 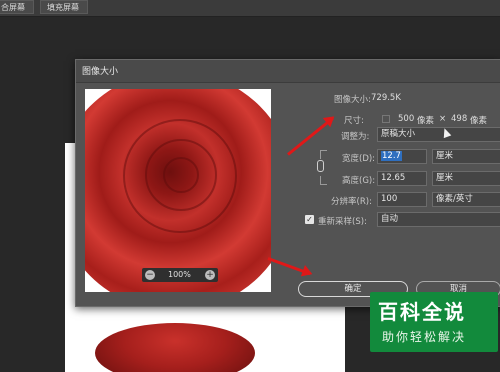 I want to click on dimensions-unit: 像素, so click(x=426, y=121).